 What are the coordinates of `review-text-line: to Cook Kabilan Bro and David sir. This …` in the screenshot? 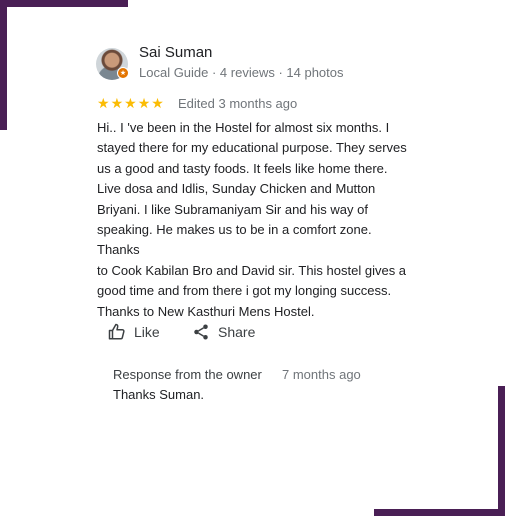 It's located at (252, 270).